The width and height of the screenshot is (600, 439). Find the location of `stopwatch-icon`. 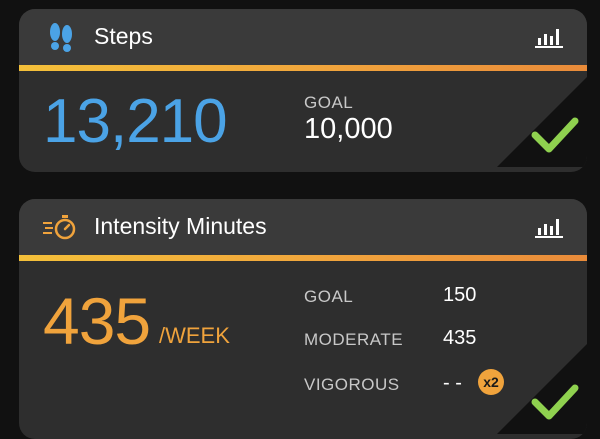

stopwatch-icon is located at coordinates (61, 229).